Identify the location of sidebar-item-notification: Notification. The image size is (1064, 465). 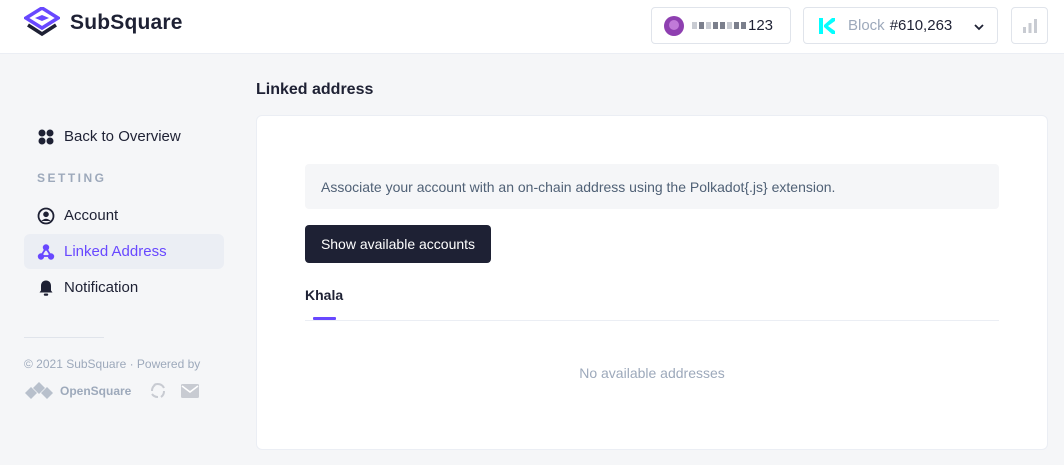
(124, 287).